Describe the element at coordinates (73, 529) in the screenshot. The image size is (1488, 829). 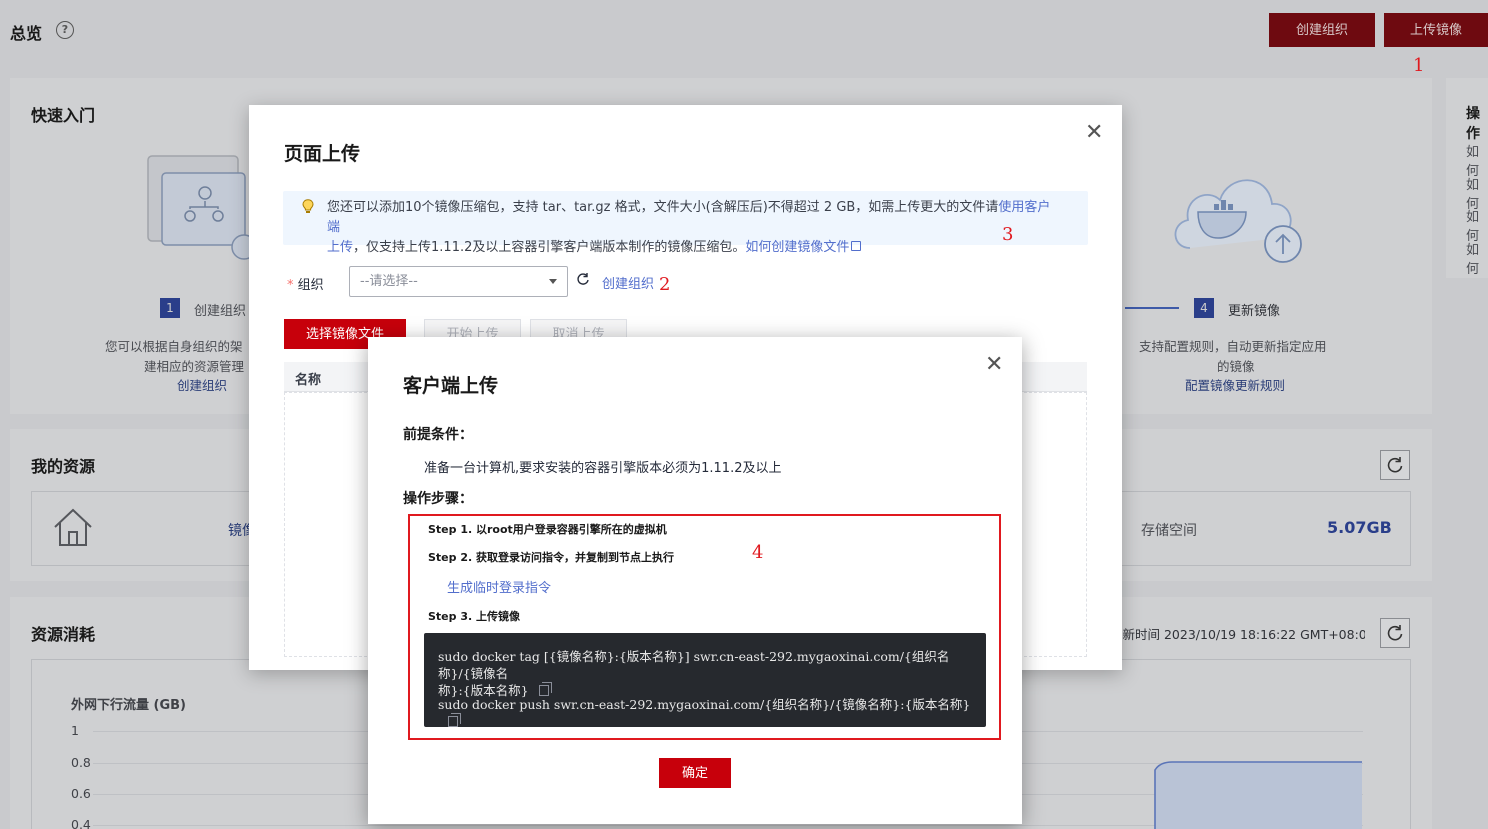
I see `home-icon` at that location.